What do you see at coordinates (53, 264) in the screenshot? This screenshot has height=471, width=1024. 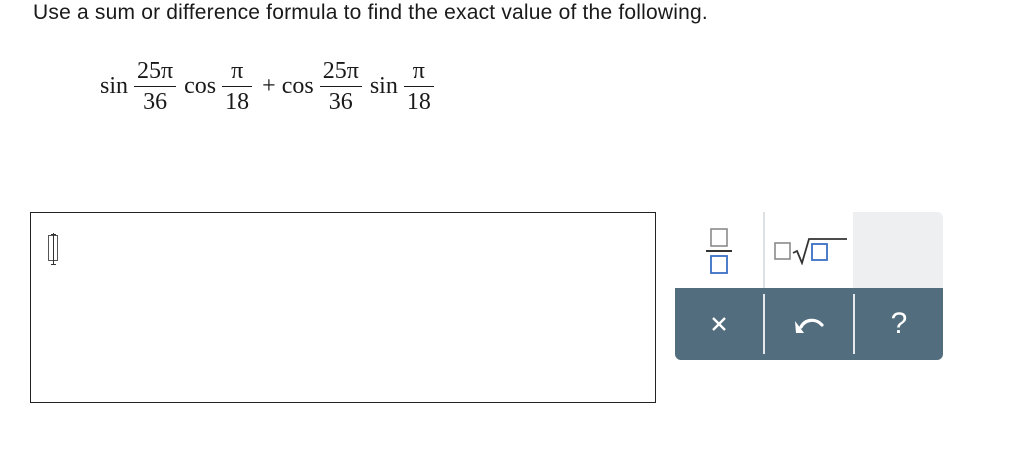 I see `caret-tick-bottom` at bounding box center [53, 264].